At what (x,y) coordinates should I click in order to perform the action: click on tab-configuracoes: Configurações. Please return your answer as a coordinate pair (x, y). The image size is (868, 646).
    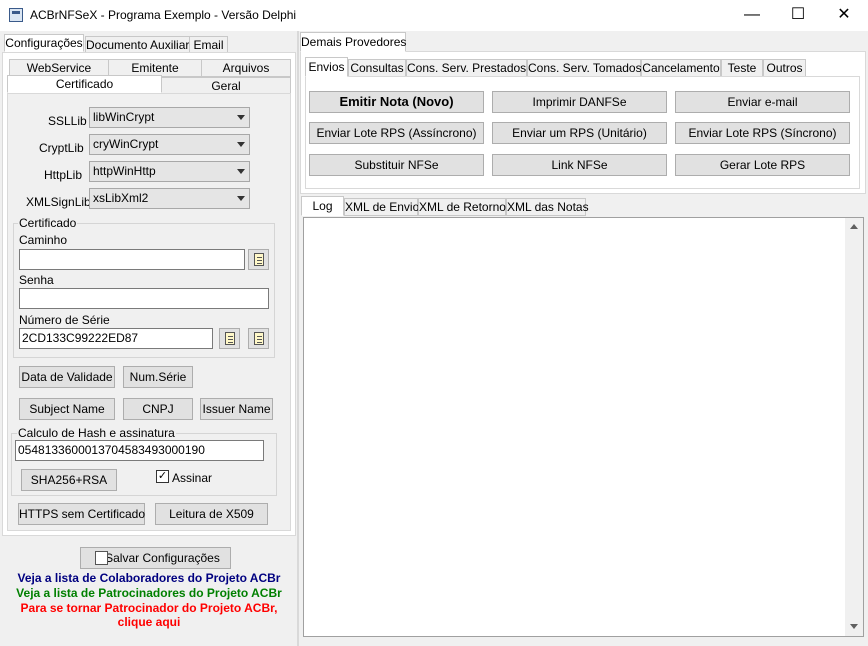
    Looking at the image, I should click on (44, 43).